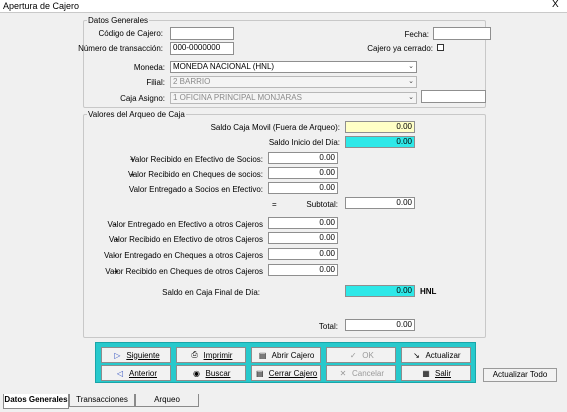  Describe the element at coordinates (142, 98) in the screenshot. I see `caja-asigno-label: Caja Asigno:` at that location.